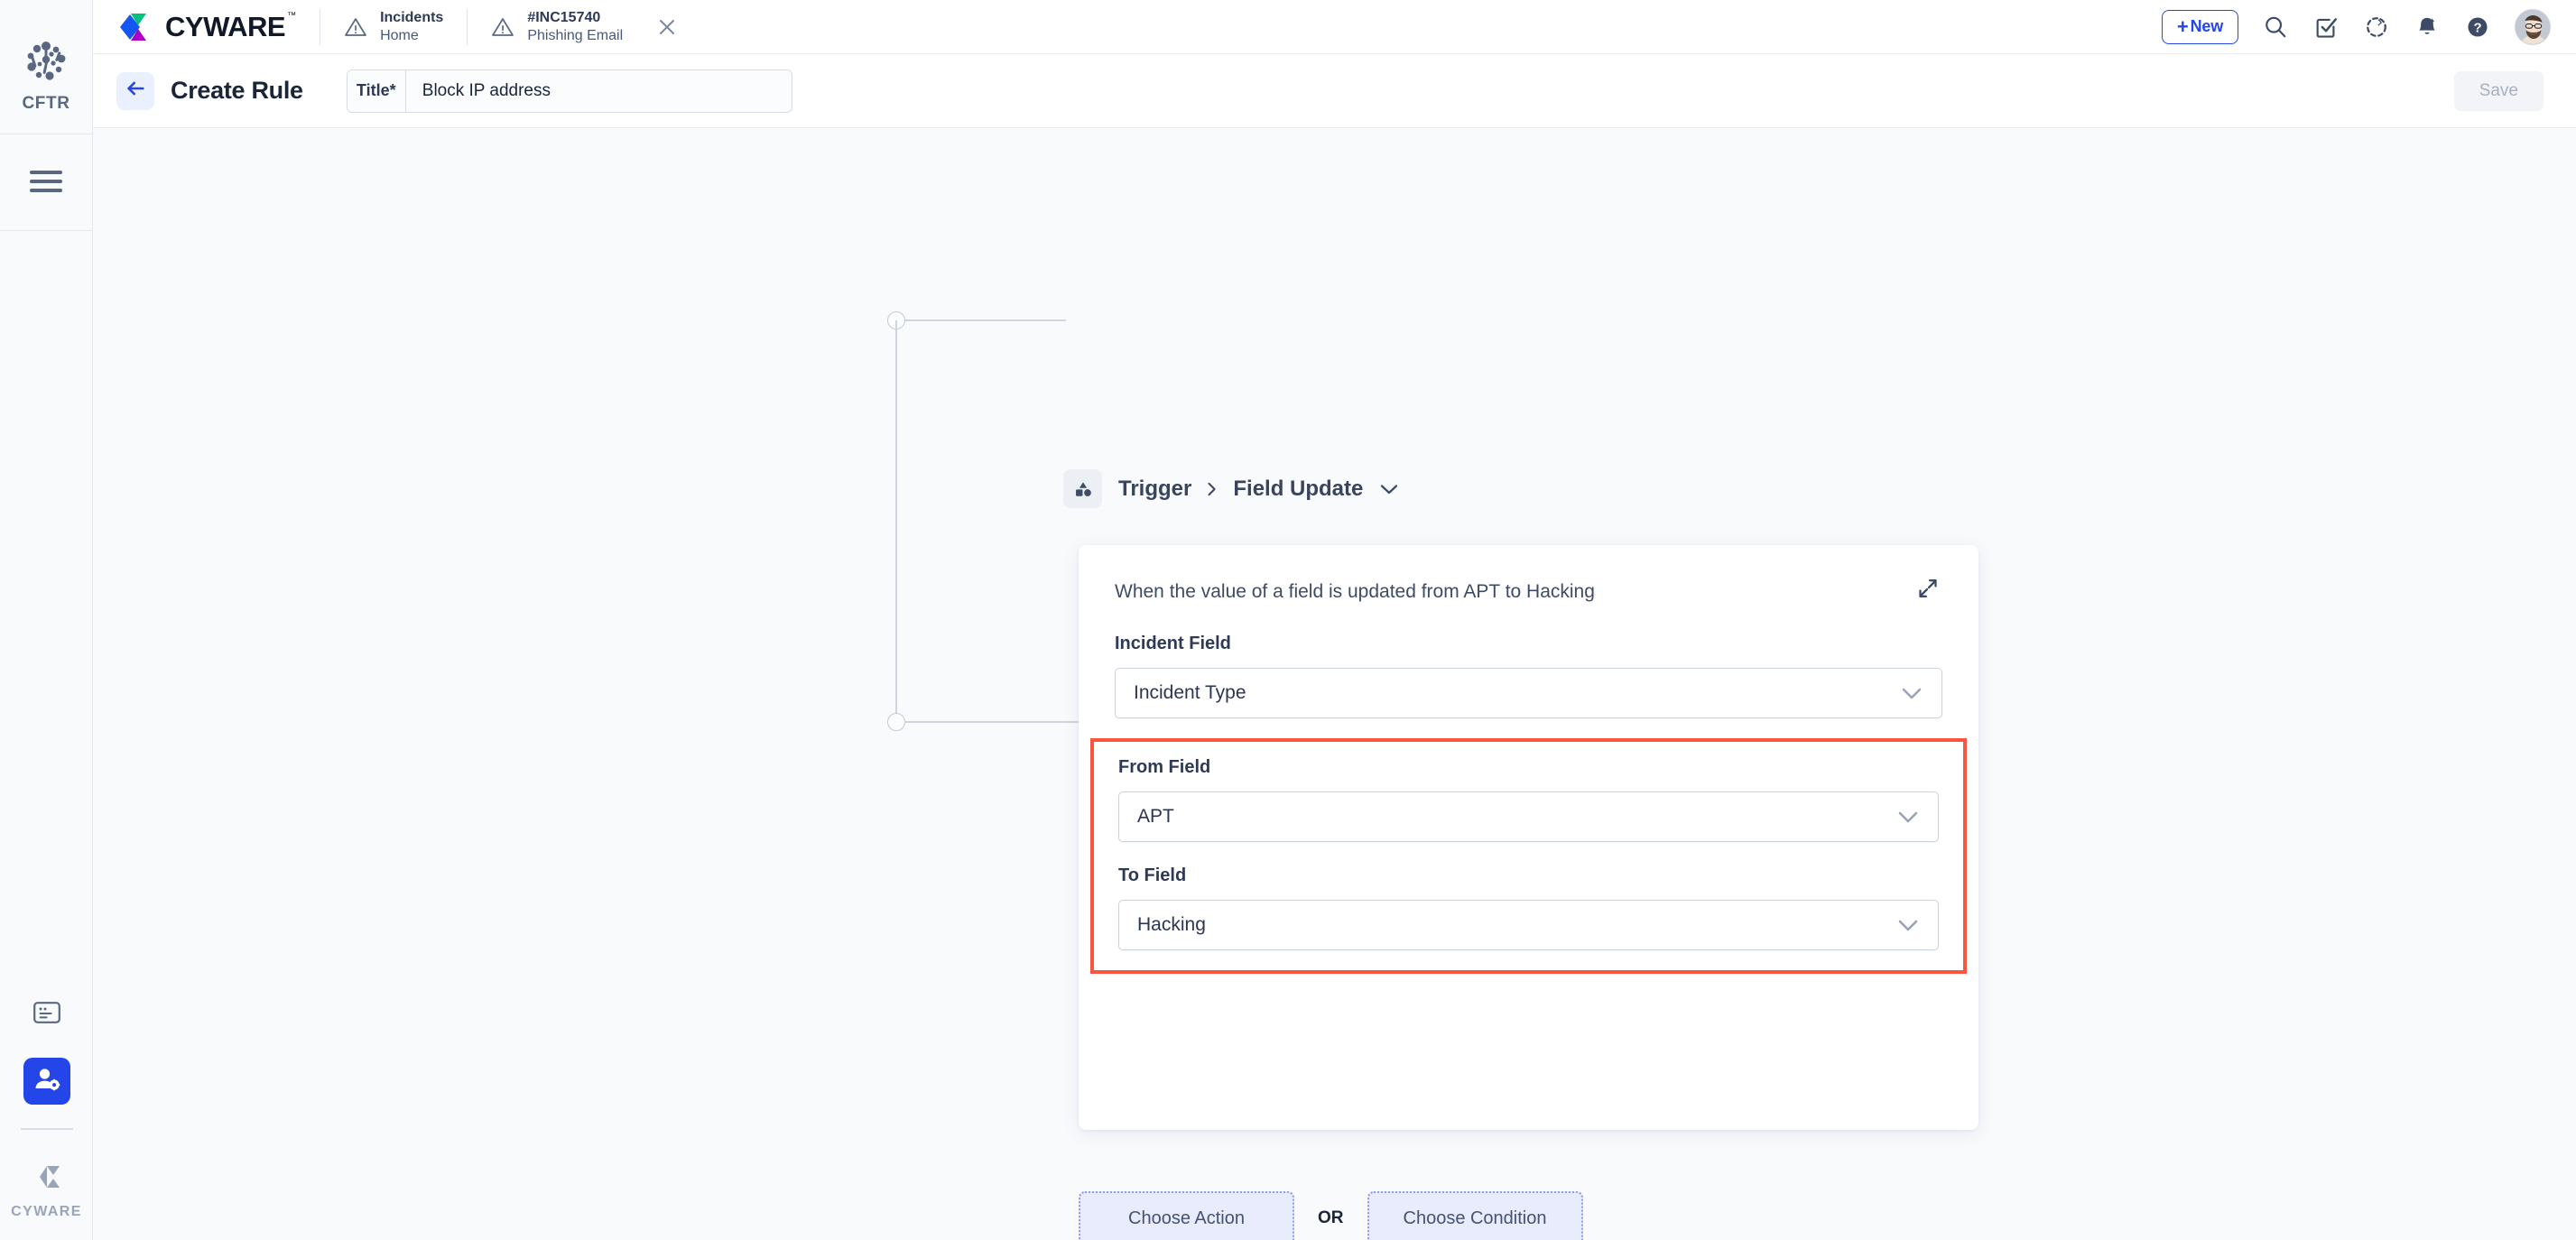 Image resolution: width=2576 pixels, height=1240 pixels. I want to click on title-field-label: Title*, so click(376, 90).